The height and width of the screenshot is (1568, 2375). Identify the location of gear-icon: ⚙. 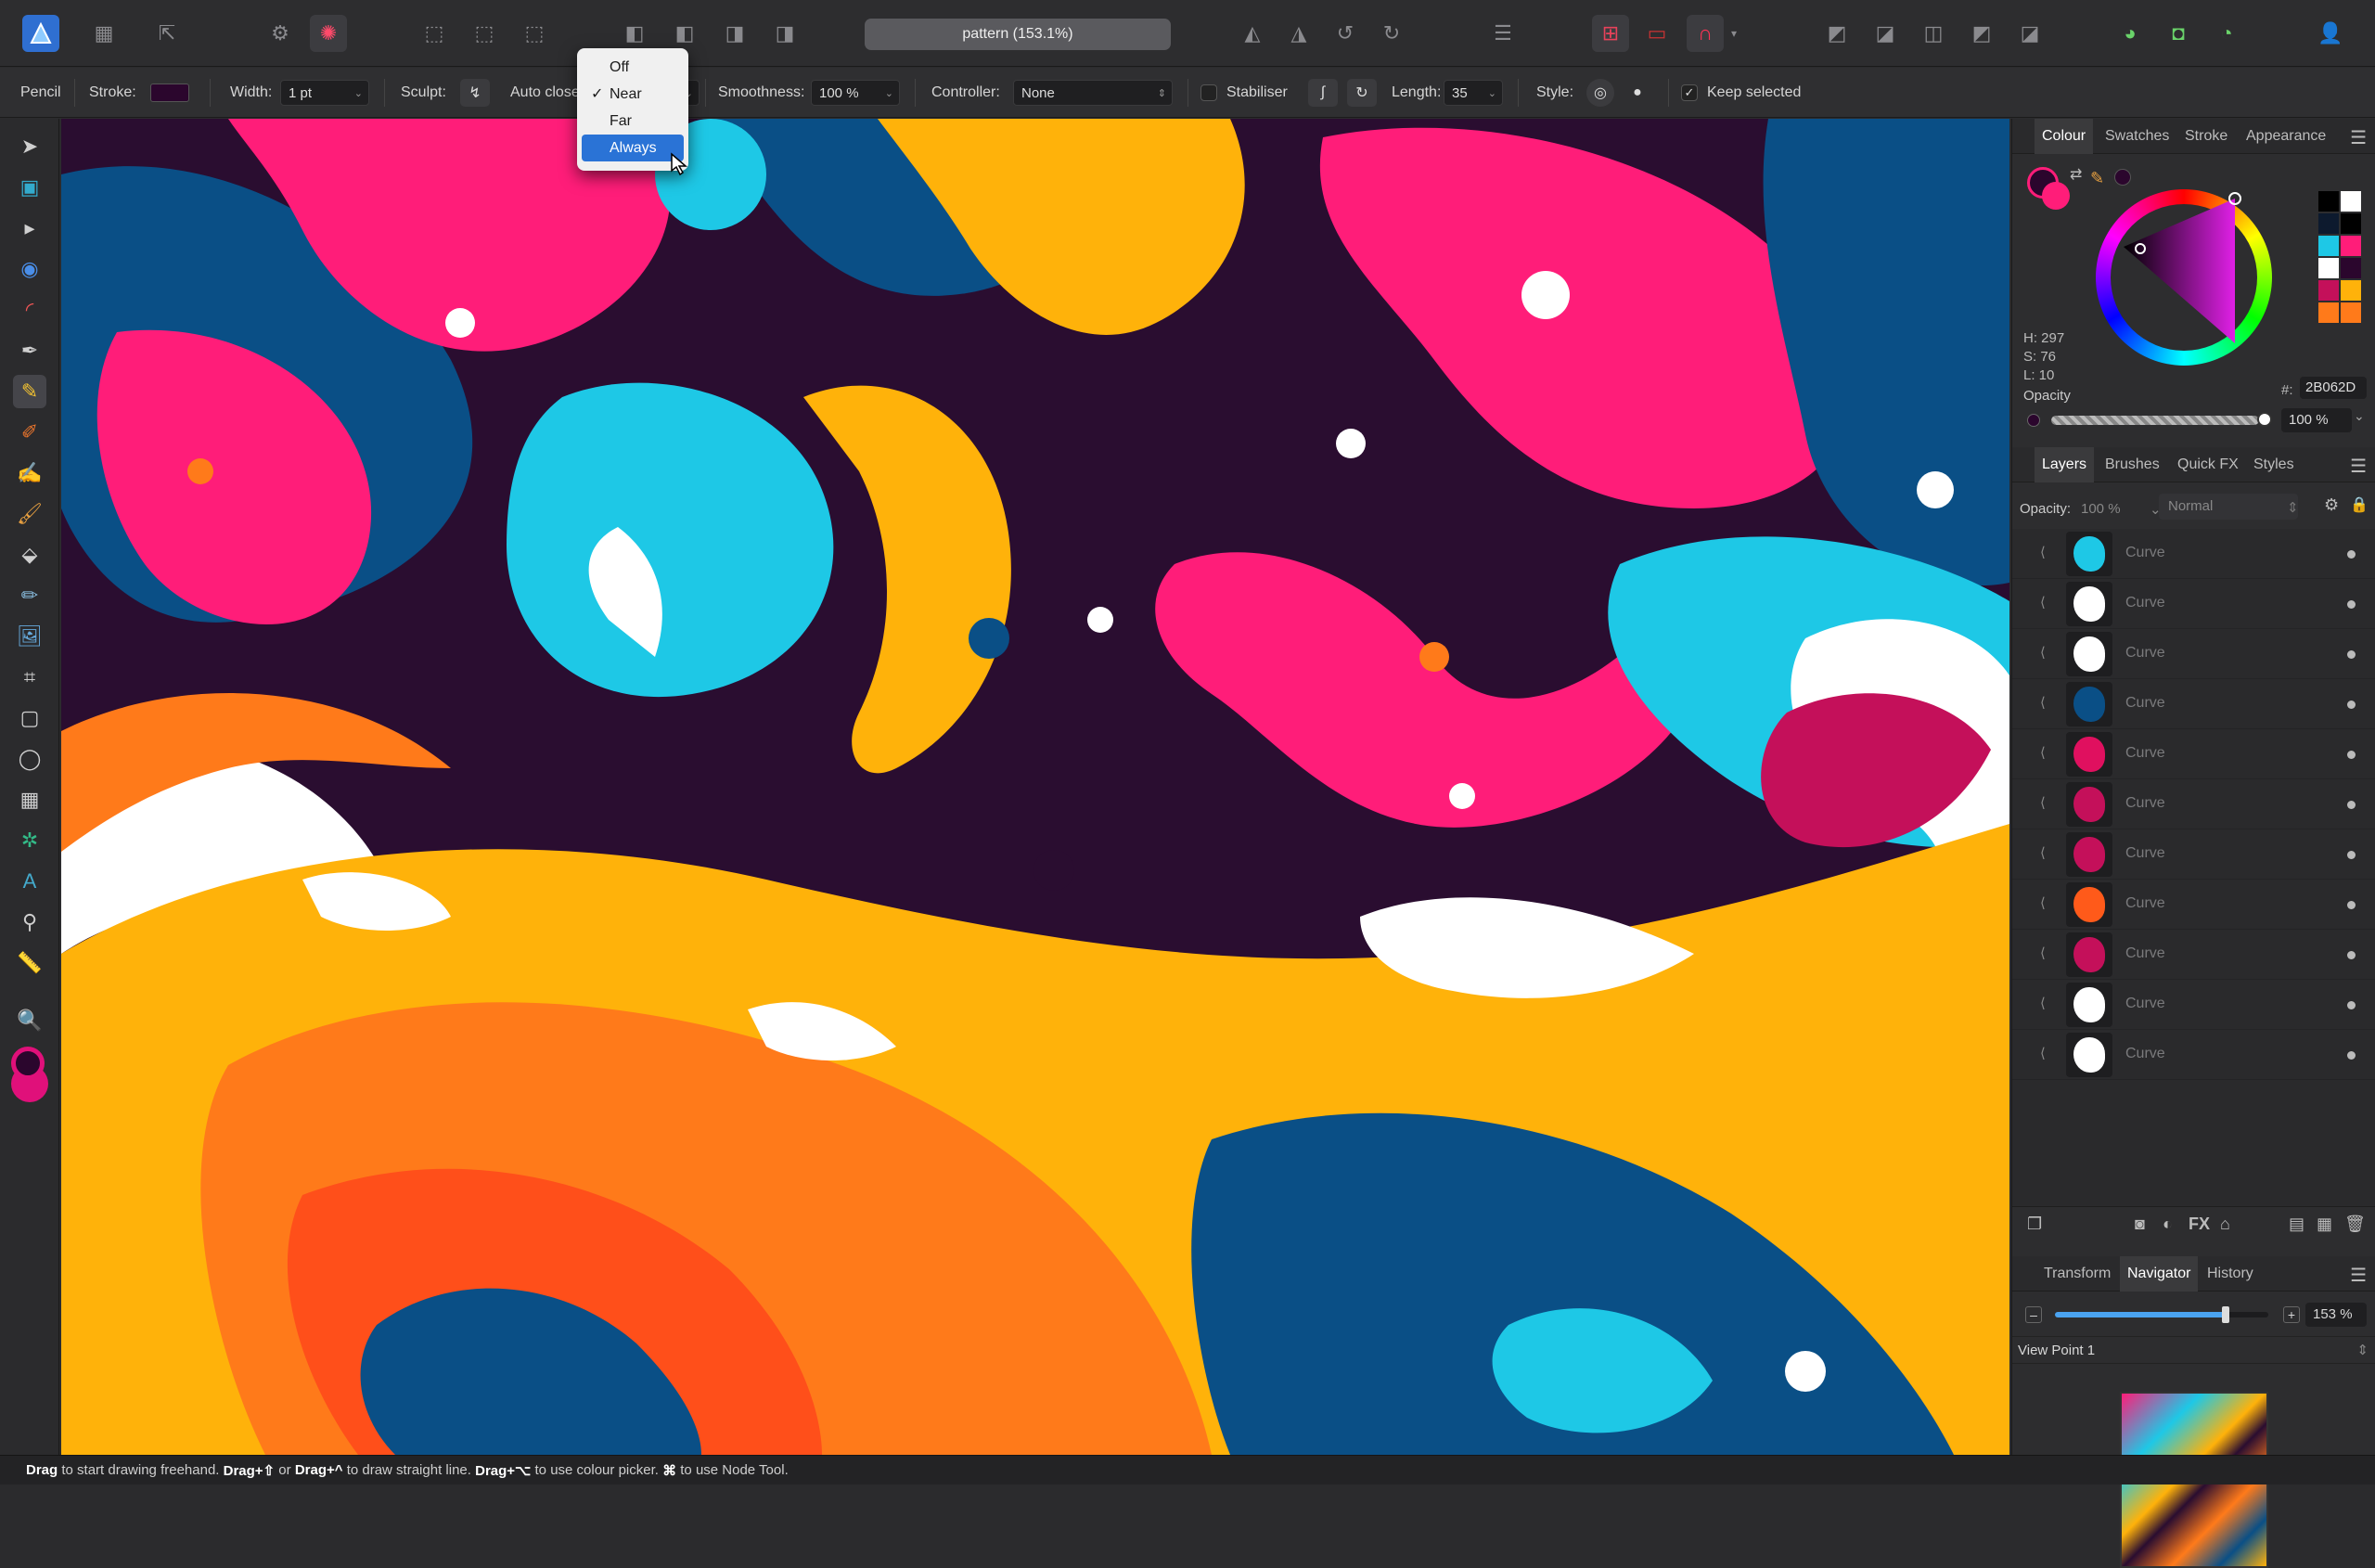
(2331, 505).